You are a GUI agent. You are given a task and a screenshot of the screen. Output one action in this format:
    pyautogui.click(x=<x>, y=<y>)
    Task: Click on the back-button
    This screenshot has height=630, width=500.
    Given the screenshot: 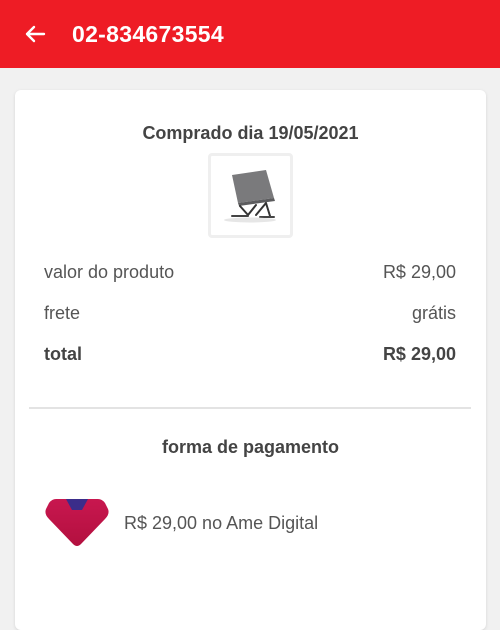 What is the action you would take?
    pyautogui.click(x=35, y=34)
    